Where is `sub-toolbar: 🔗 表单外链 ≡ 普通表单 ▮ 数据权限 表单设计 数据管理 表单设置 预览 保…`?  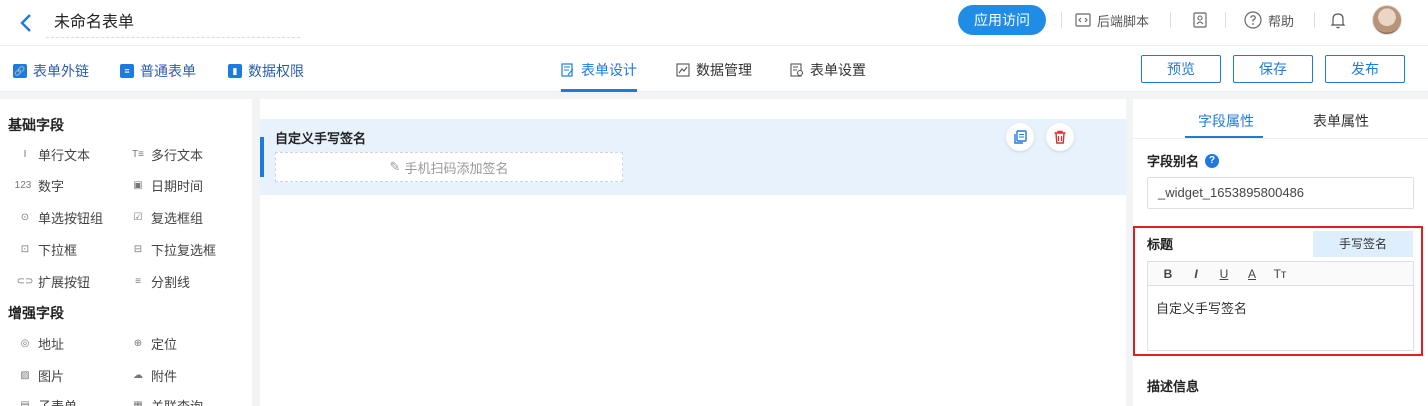 sub-toolbar: 🔗 表单外链 ≡ 普通表单 ▮ 数据权限 表单设计 数据管理 表单设置 预览 保… is located at coordinates (714, 69).